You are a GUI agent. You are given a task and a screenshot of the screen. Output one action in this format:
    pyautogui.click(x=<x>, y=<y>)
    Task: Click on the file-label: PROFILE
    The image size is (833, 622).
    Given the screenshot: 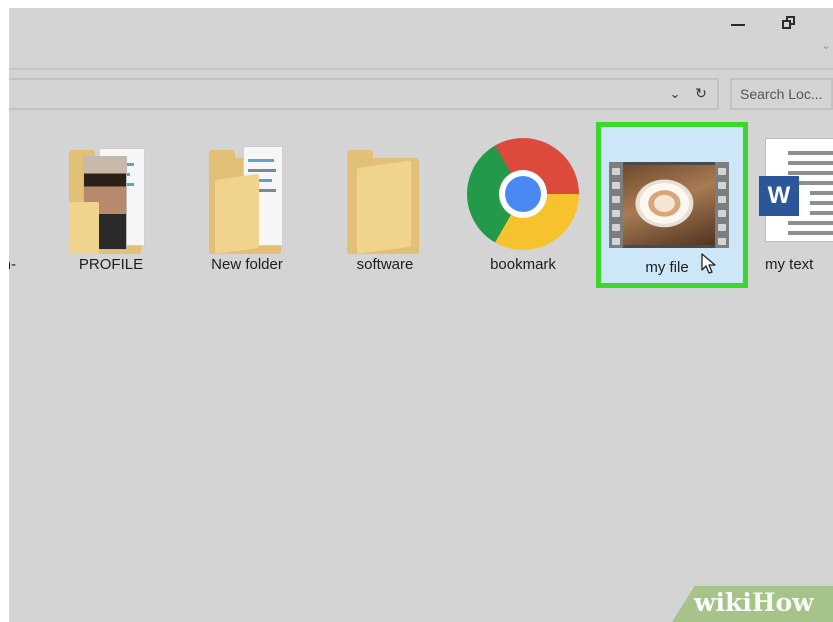 What is the action you would take?
    pyautogui.click(x=111, y=264)
    